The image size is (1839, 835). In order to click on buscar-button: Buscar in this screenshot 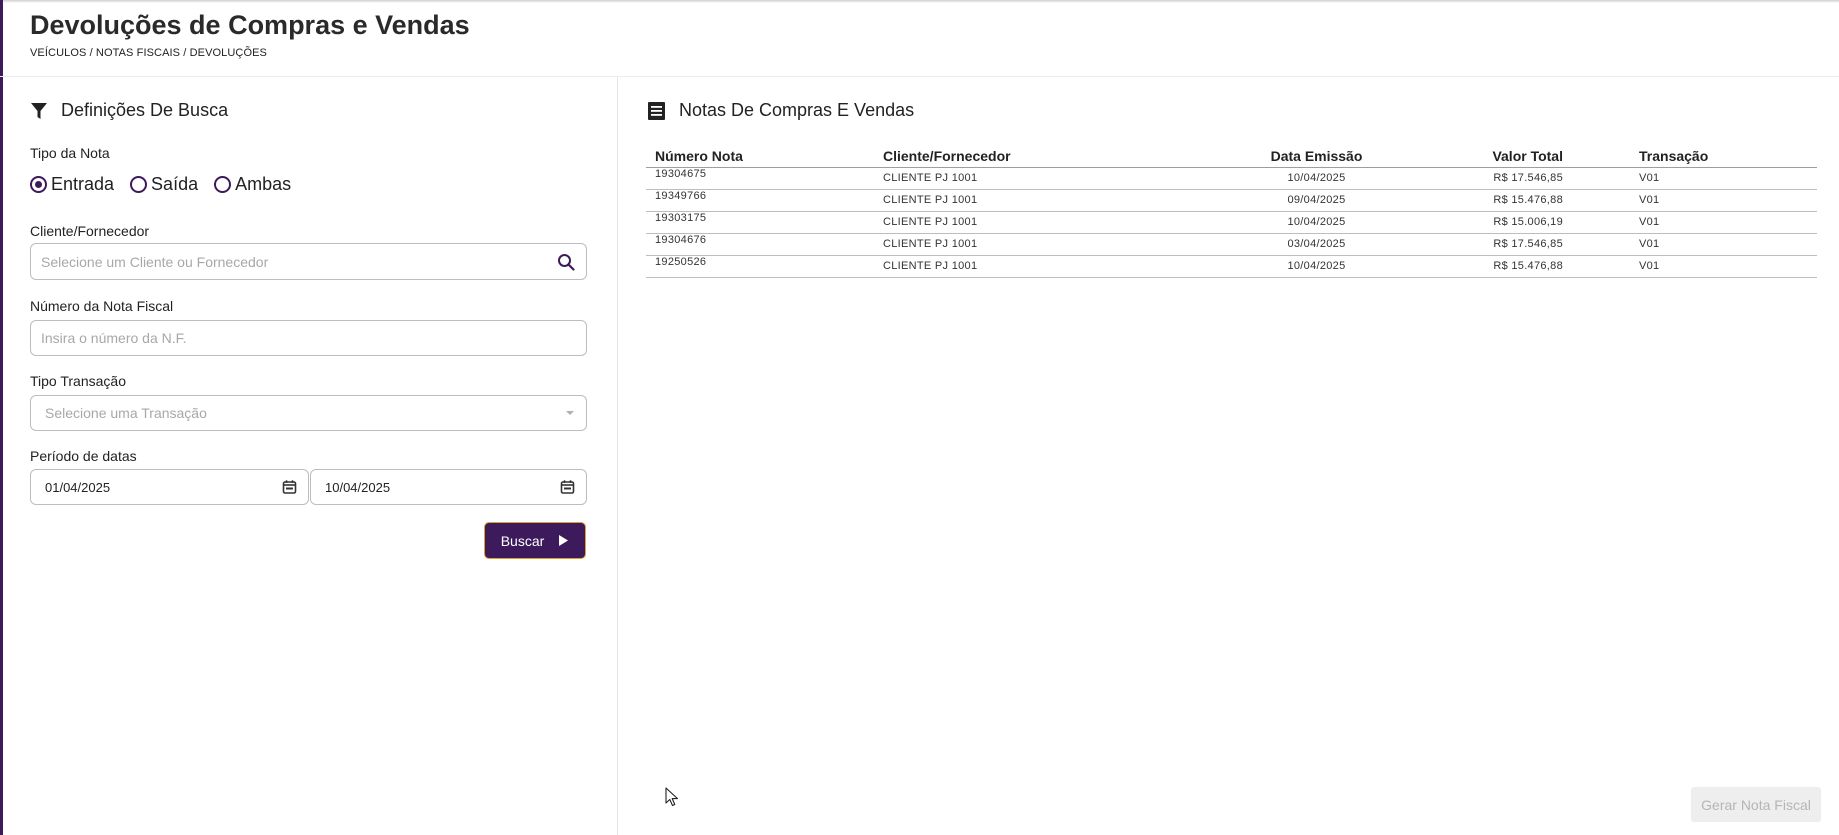, I will do `click(535, 540)`.